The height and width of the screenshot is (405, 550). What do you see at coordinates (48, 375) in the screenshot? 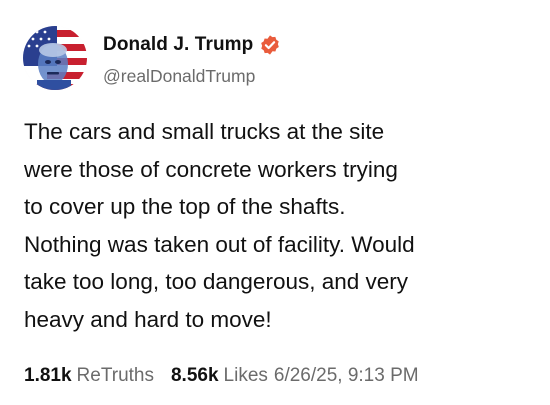
I see `retruths-count: 1.81k` at bounding box center [48, 375].